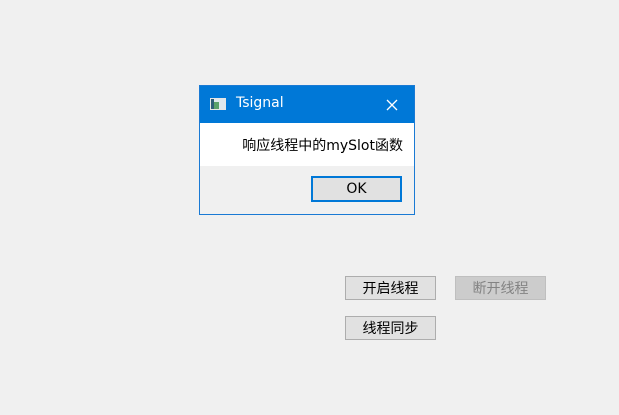 Image resolution: width=619 pixels, height=415 pixels. What do you see at coordinates (356, 189) in the screenshot?
I see `ok-button: OK` at bounding box center [356, 189].